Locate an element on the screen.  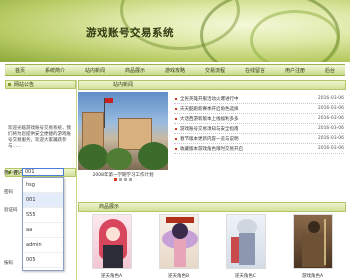
news-item: 游戏账号交易须知与安全指南 2016-03-06 is located at coordinates (259, 129).